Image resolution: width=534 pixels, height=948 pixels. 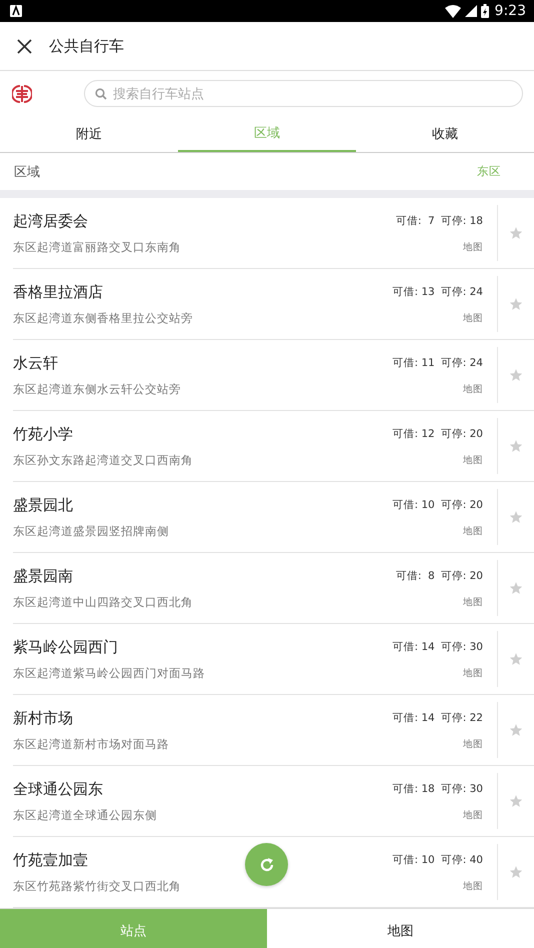 I want to click on notification-icon, so click(x=16, y=11).